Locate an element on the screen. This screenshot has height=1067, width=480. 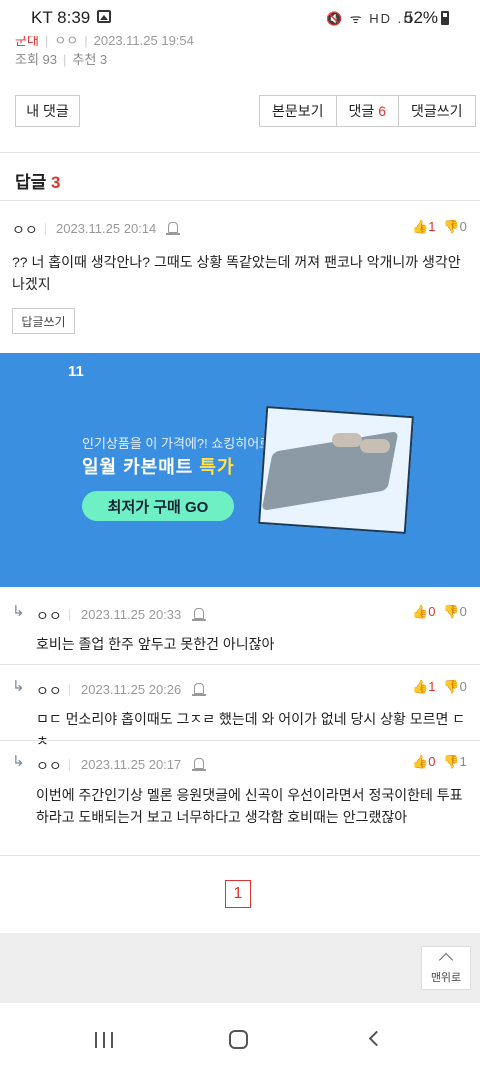
ad-headline: 일월 카본매트 특가 is located at coordinates (158, 466).